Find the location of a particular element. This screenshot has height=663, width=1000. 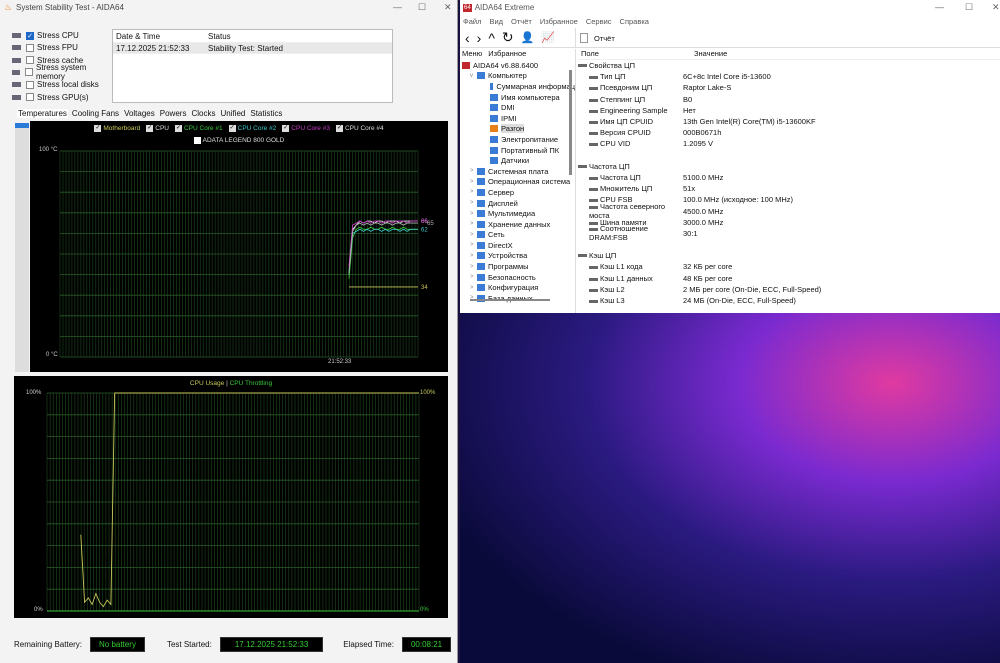

menu-item: Справка is located at coordinates (634, 21).